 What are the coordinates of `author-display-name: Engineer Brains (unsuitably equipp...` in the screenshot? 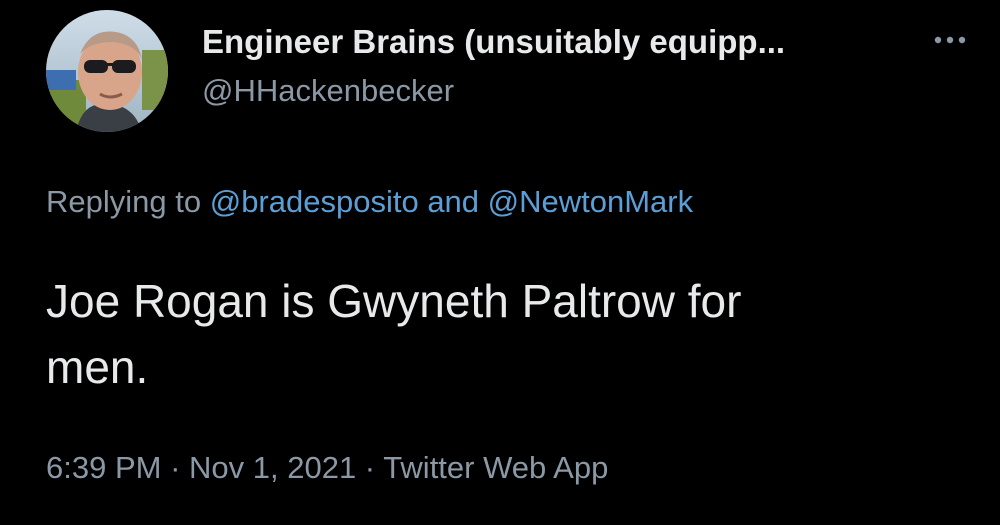 It's located at (552, 42).